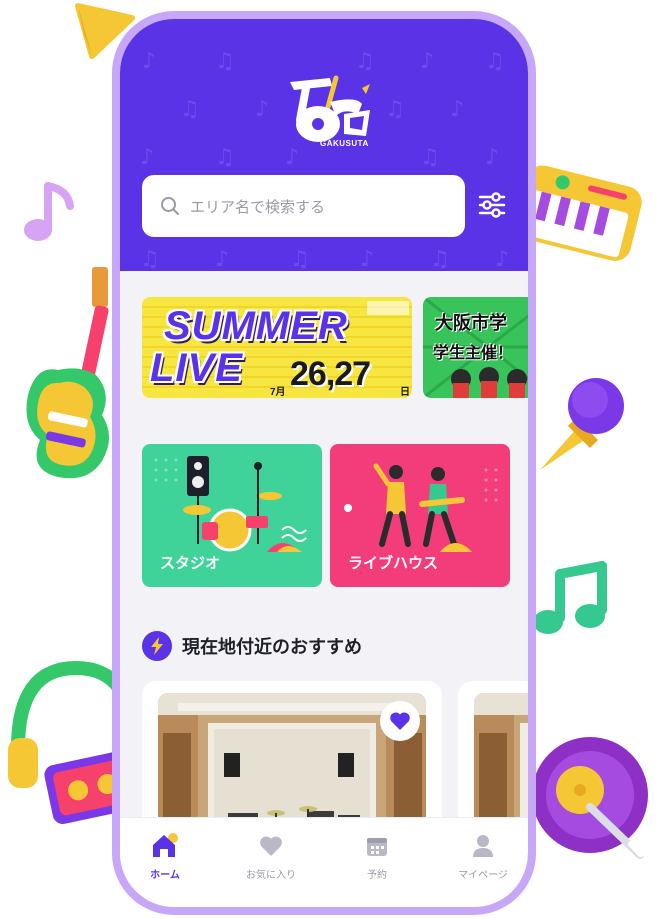 Image resolution: width=659 pixels, height=919 pixels. I want to click on banner2-title: 大阪市学, so click(471, 323).